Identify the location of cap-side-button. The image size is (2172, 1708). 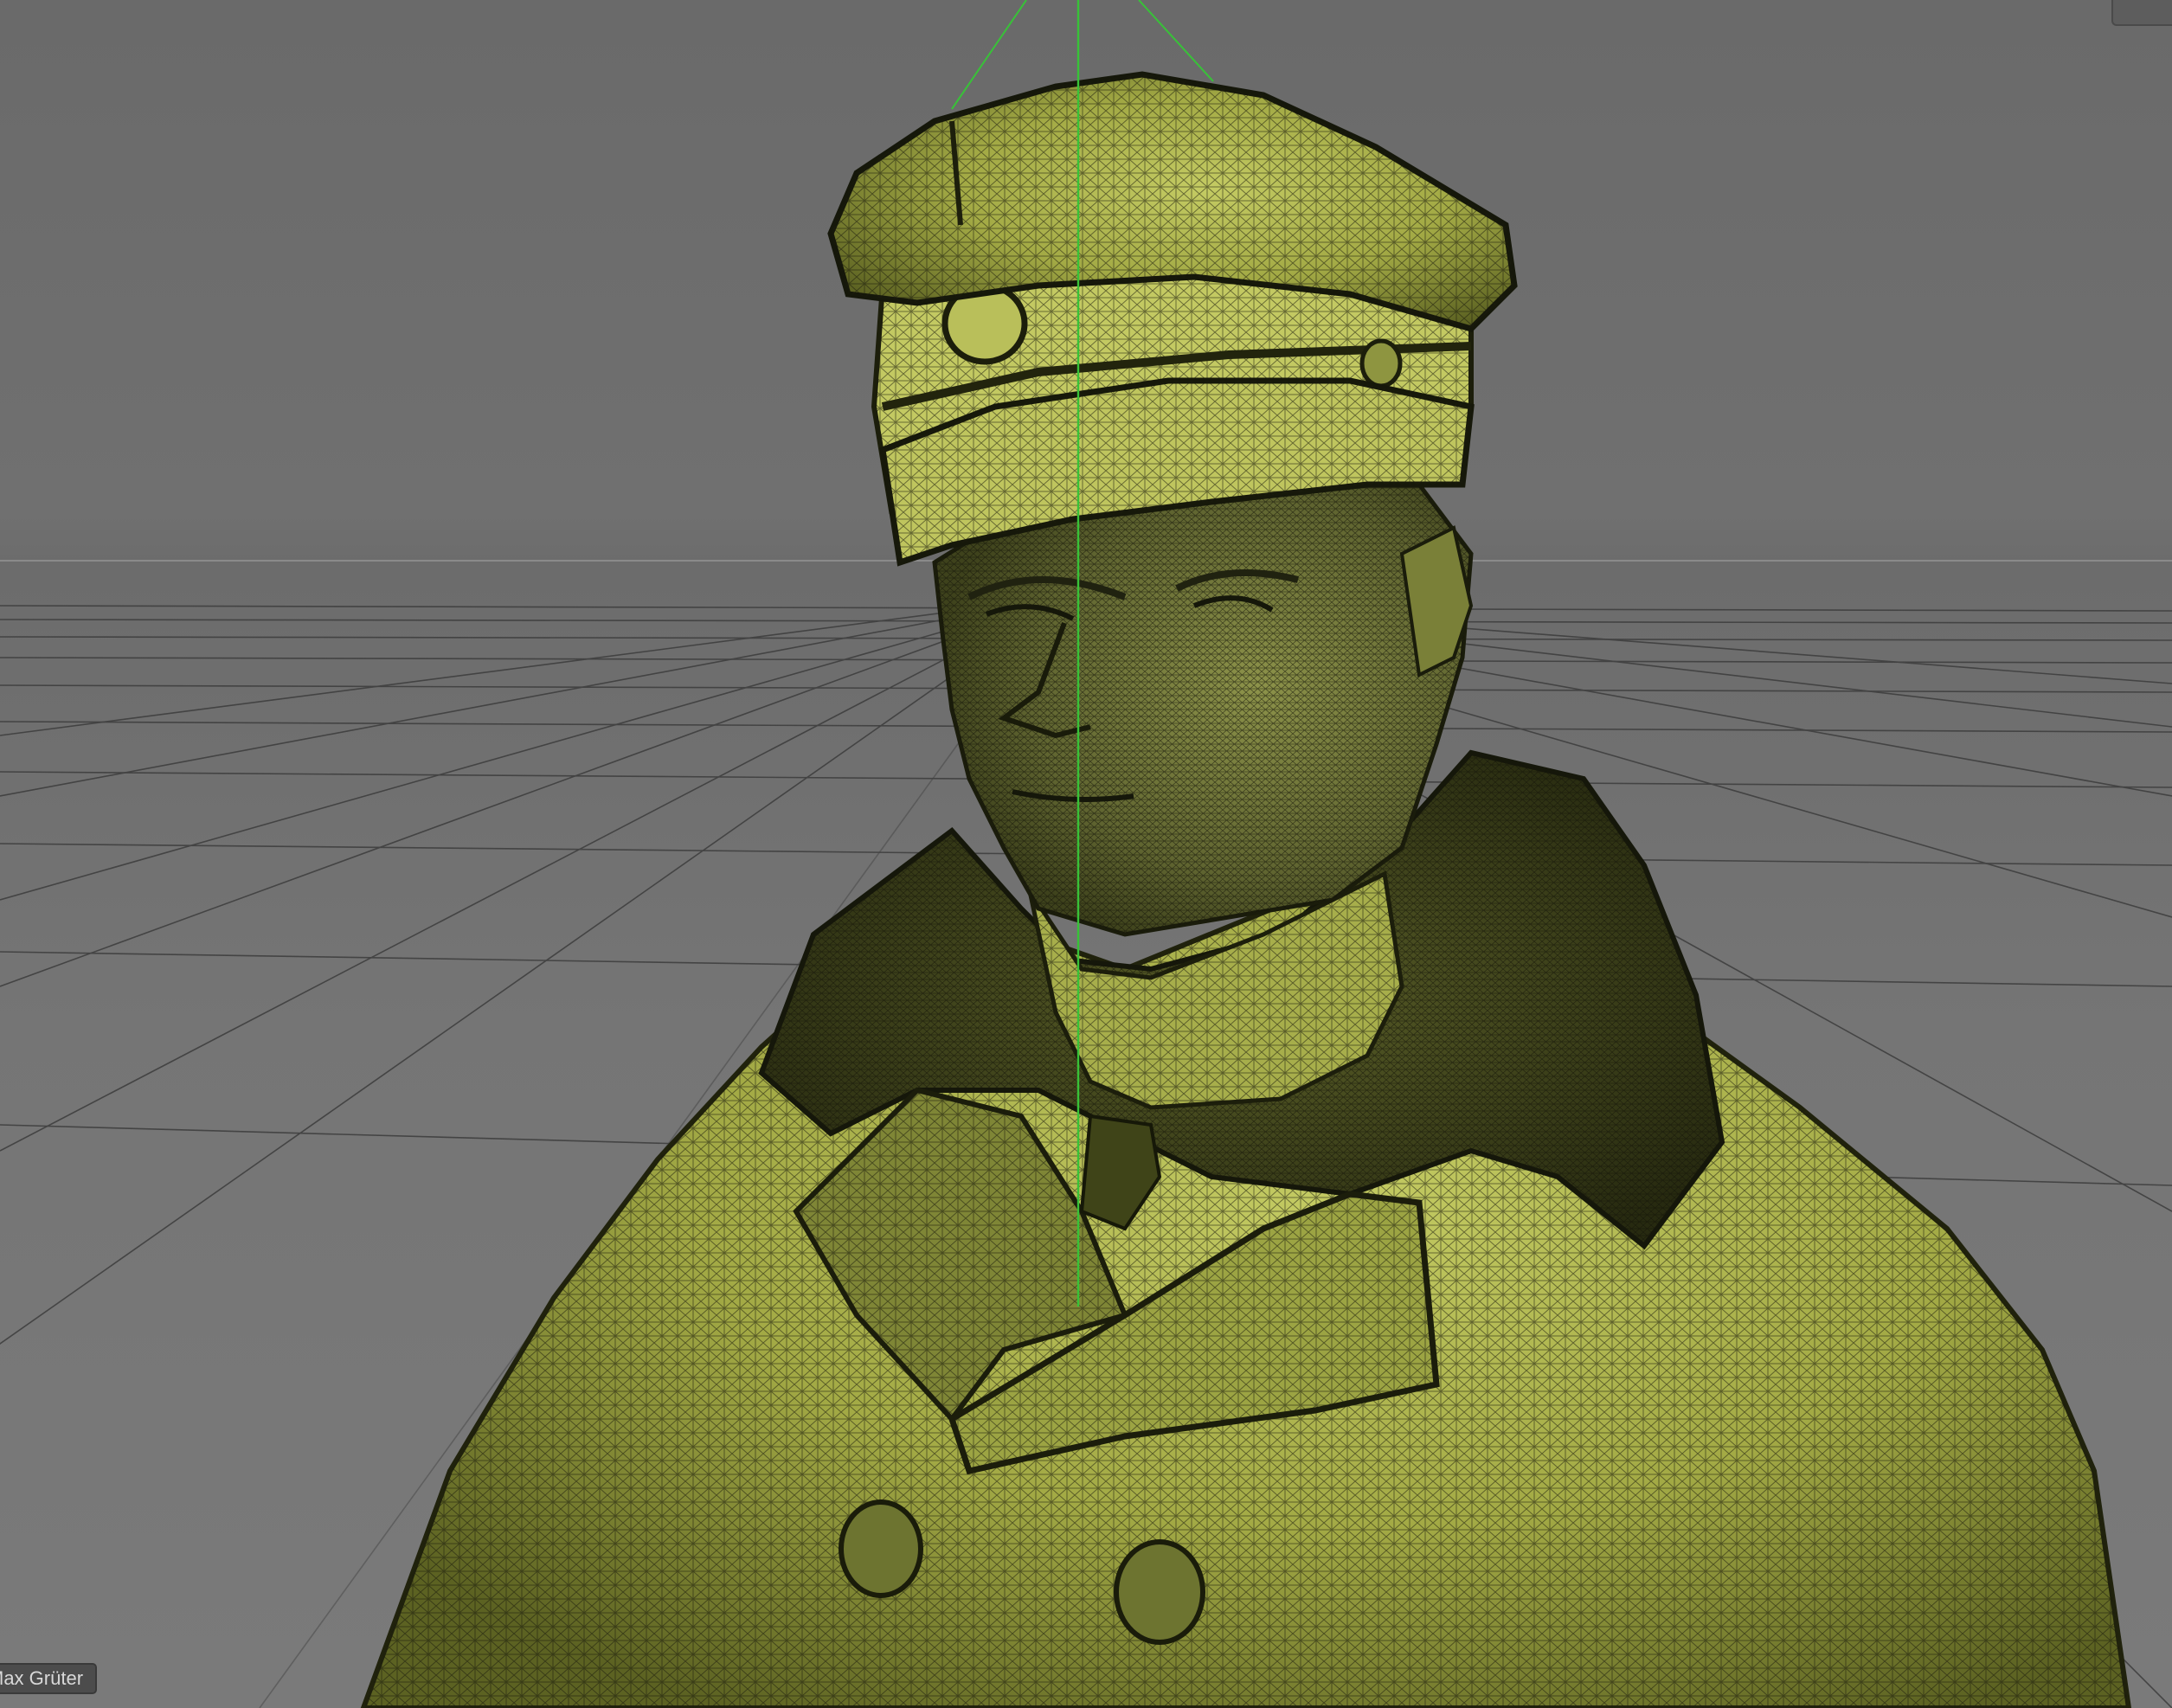
(1381, 363).